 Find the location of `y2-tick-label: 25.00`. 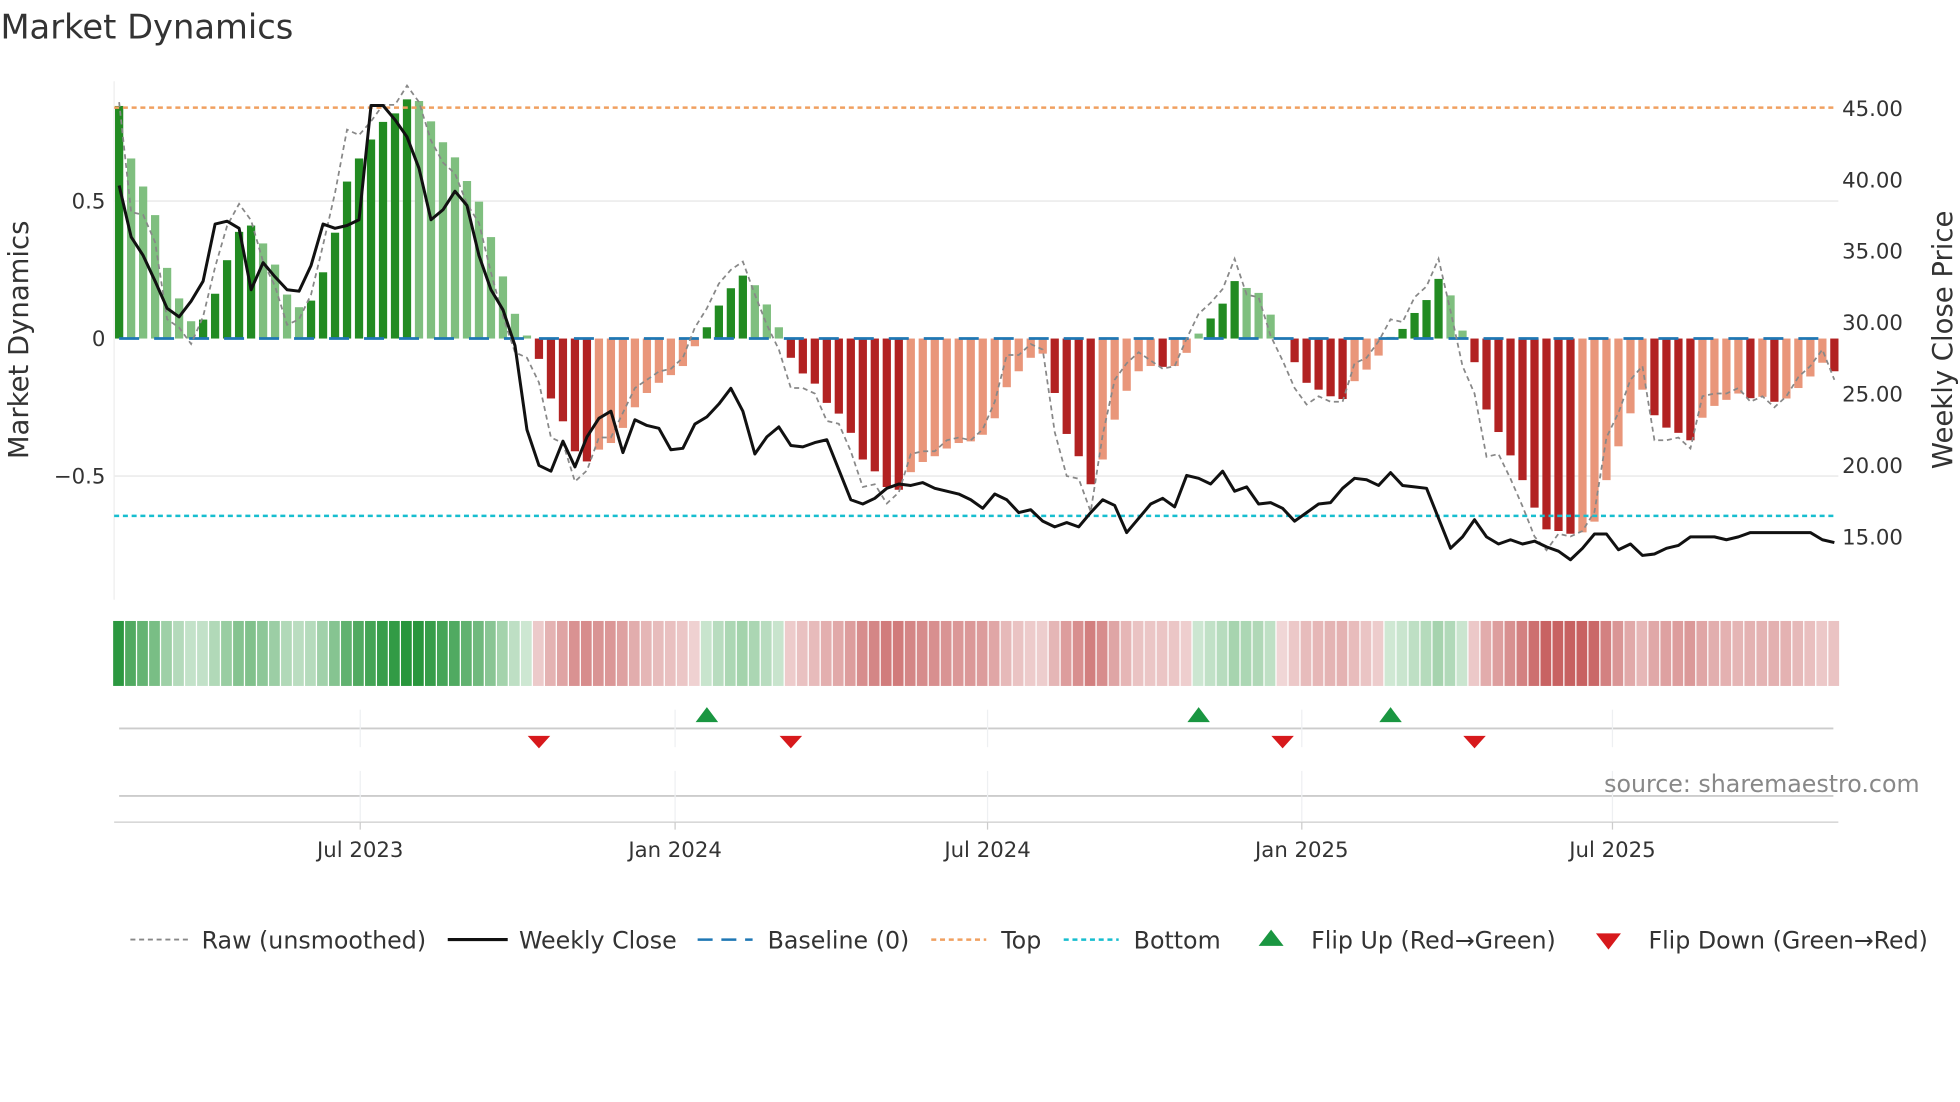

y2-tick-label: 25.00 is located at coordinates (1872, 395).